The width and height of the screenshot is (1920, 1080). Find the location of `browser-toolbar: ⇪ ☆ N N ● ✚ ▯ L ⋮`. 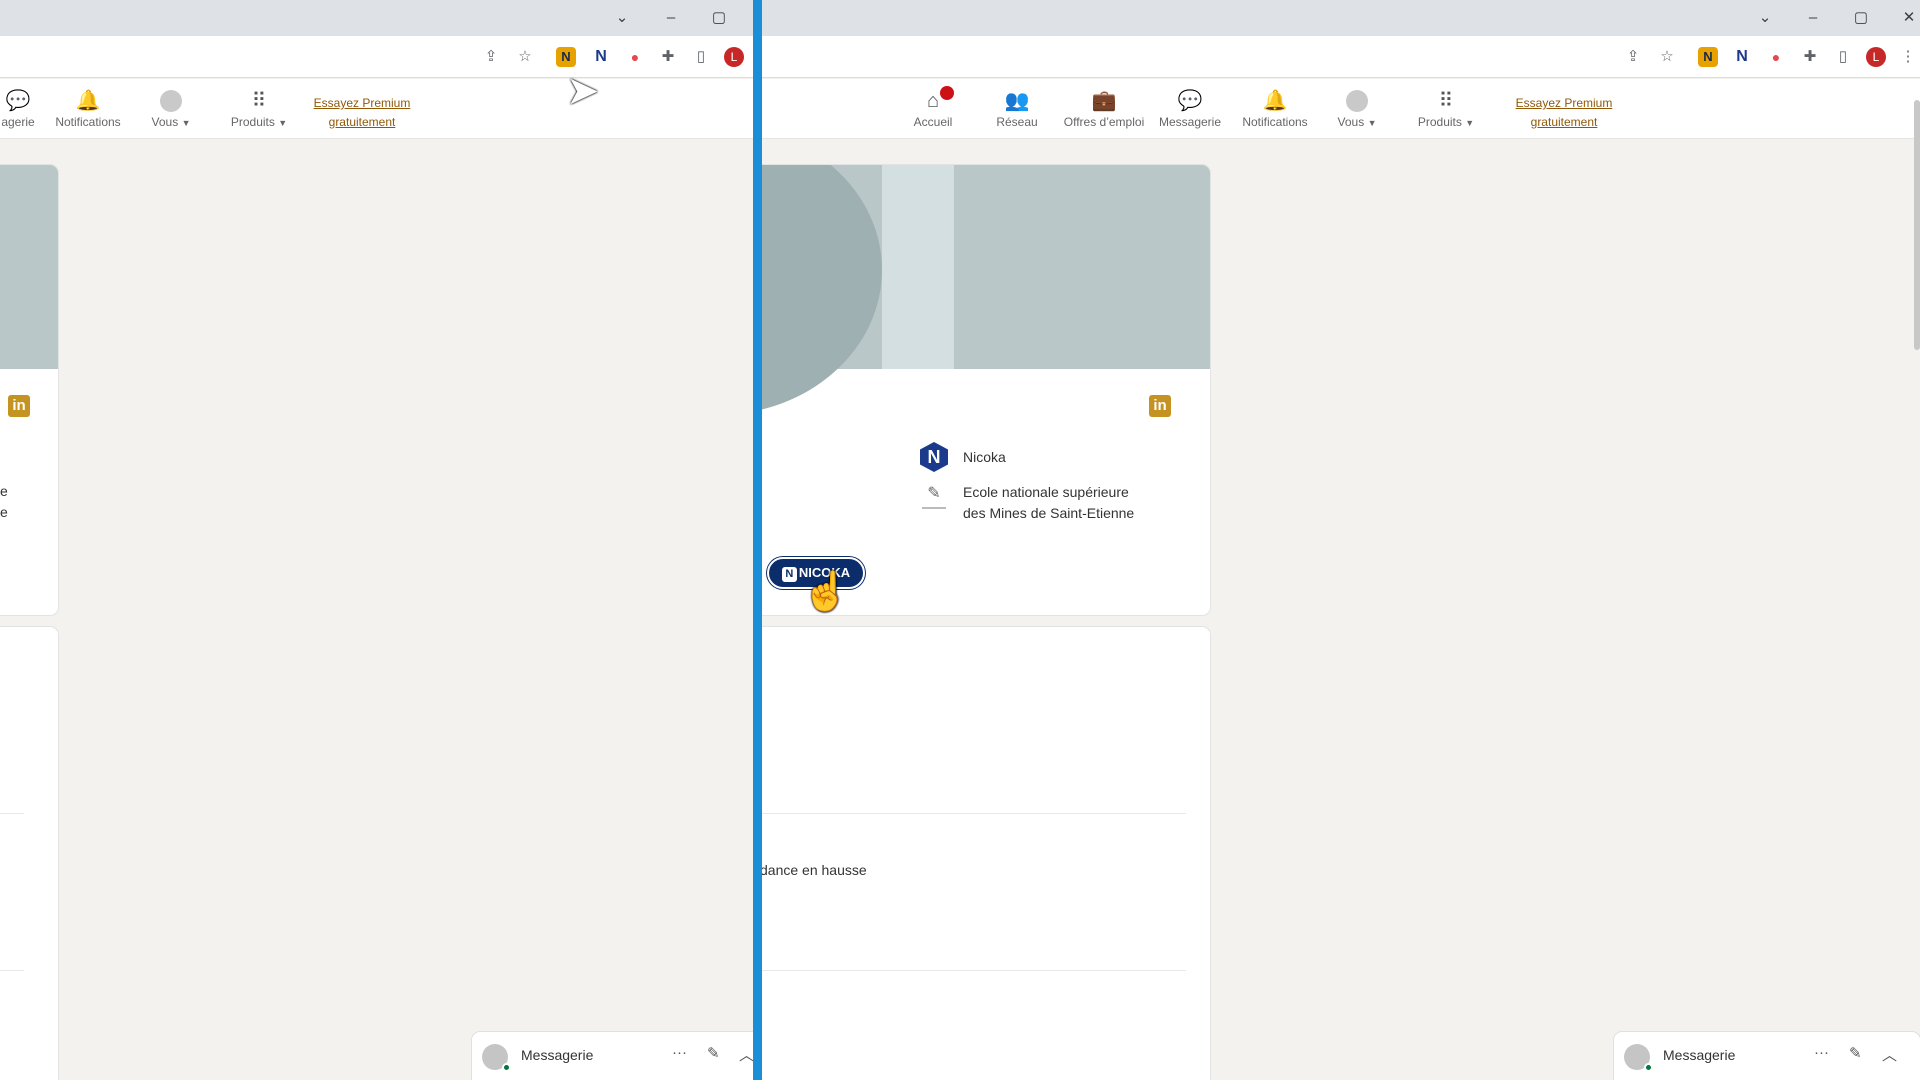

browser-toolbar: ⇪ ☆ N N ● ✚ ▯ L ⋮ is located at coordinates (1341, 57).